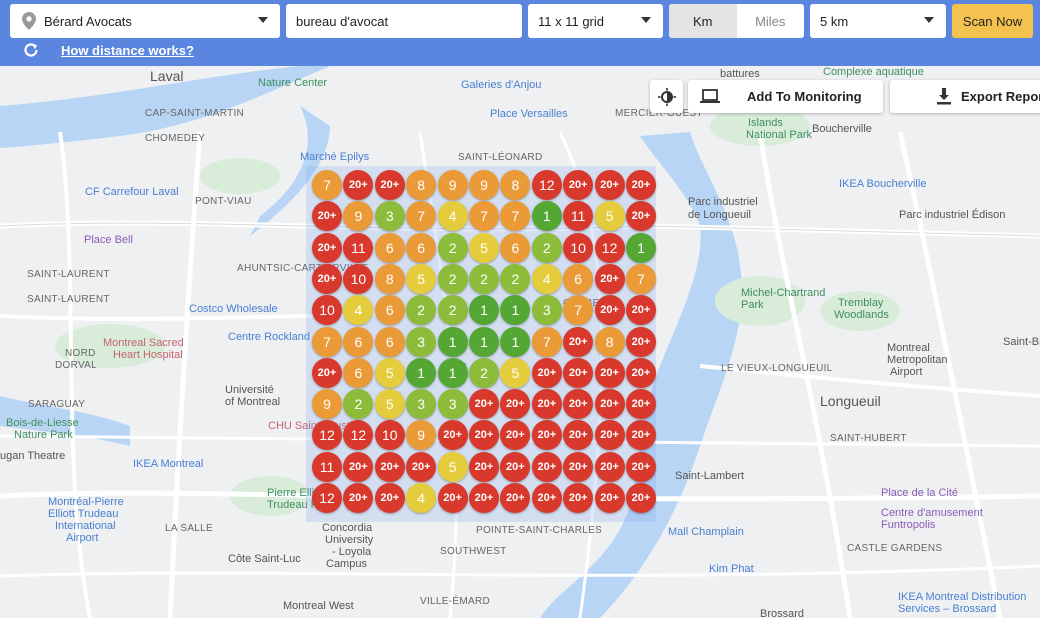  I want to click on radius-select: 5 km, so click(878, 21).